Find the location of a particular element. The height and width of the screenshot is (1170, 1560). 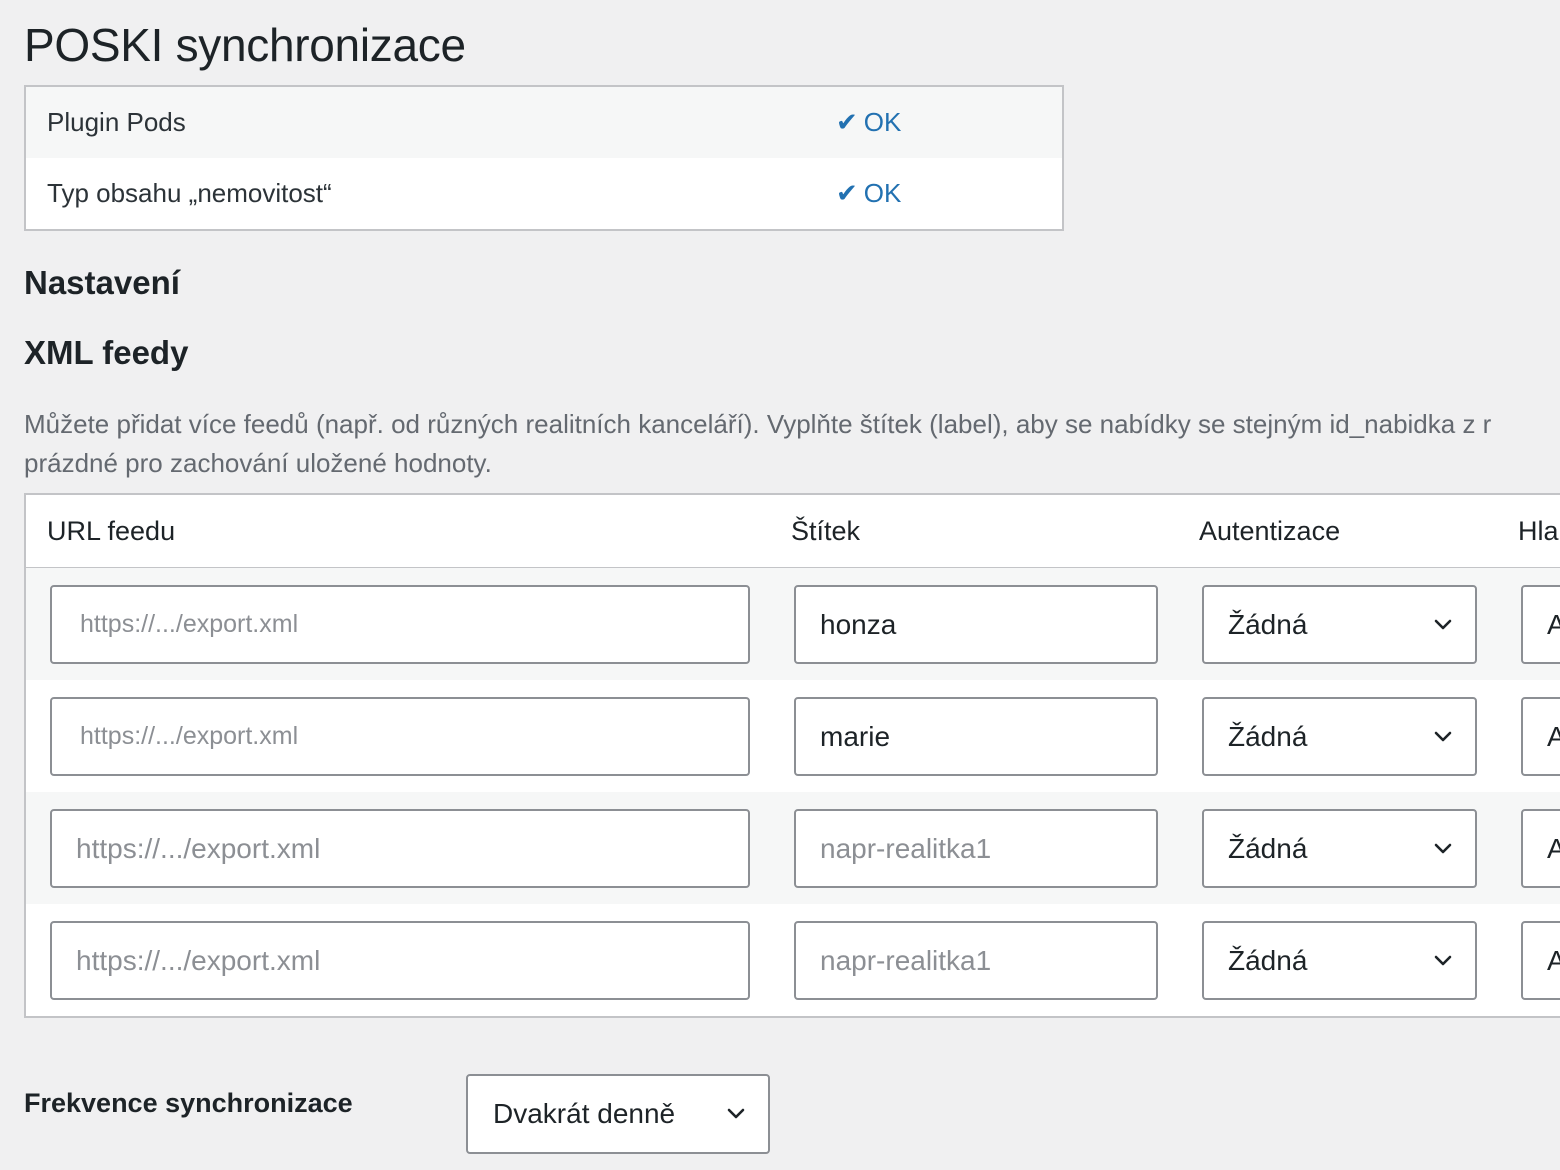

status-row: Typ obsahu „nemovitost“ ✔ OK is located at coordinates (544, 193).